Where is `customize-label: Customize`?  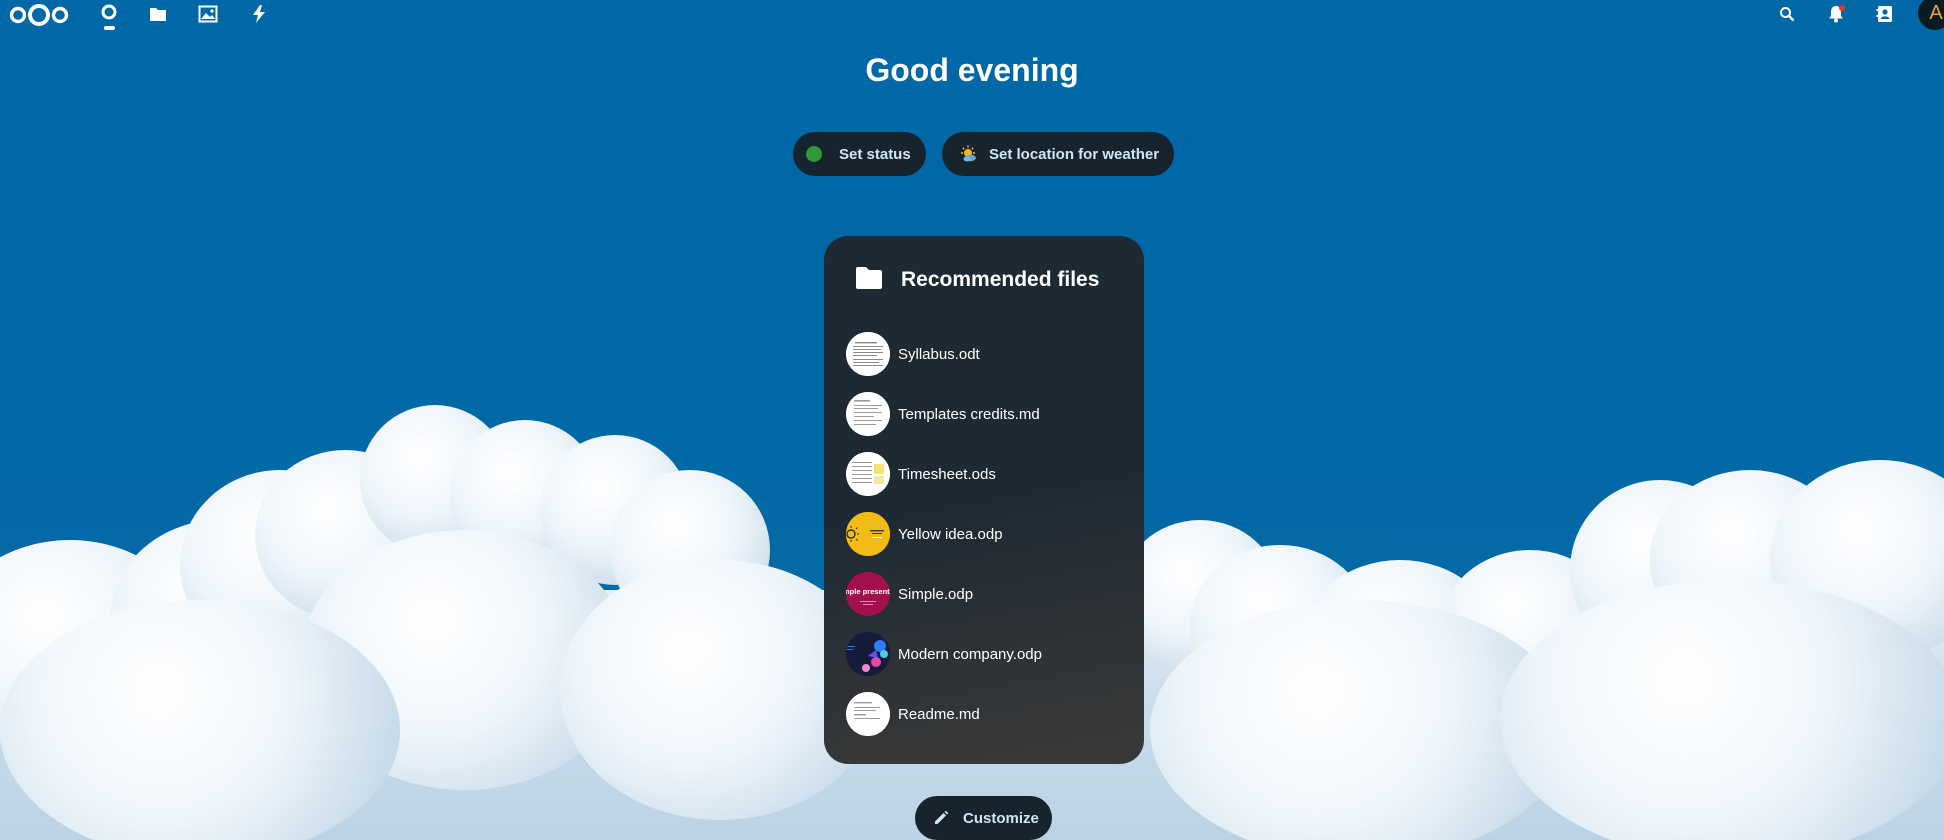 customize-label: Customize is located at coordinates (1001, 818).